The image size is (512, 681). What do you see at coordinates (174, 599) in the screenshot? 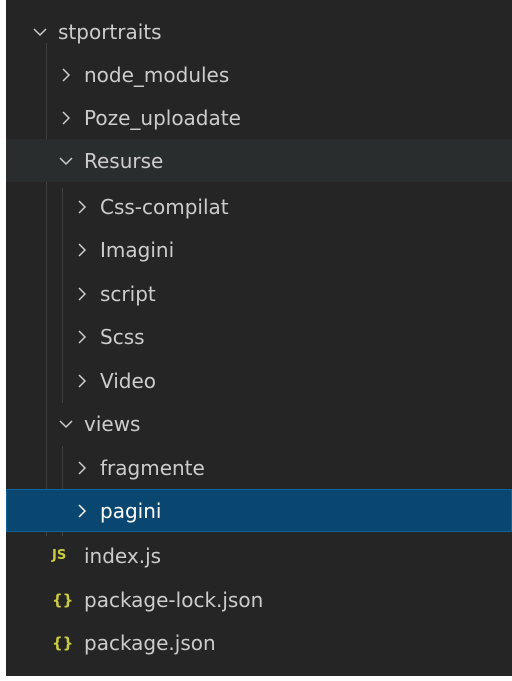
I see `tree-item-label: package-lock.json` at bounding box center [174, 599].